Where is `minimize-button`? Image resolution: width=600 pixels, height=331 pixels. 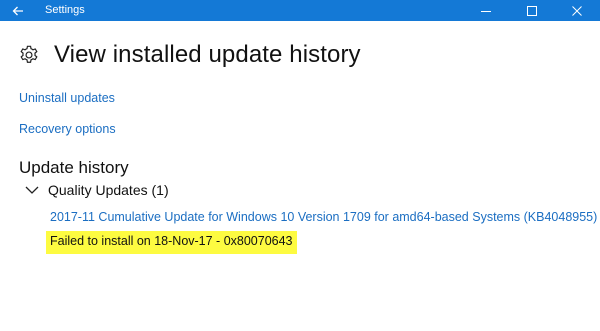
minimize-button is located at coordinates (486, 10).